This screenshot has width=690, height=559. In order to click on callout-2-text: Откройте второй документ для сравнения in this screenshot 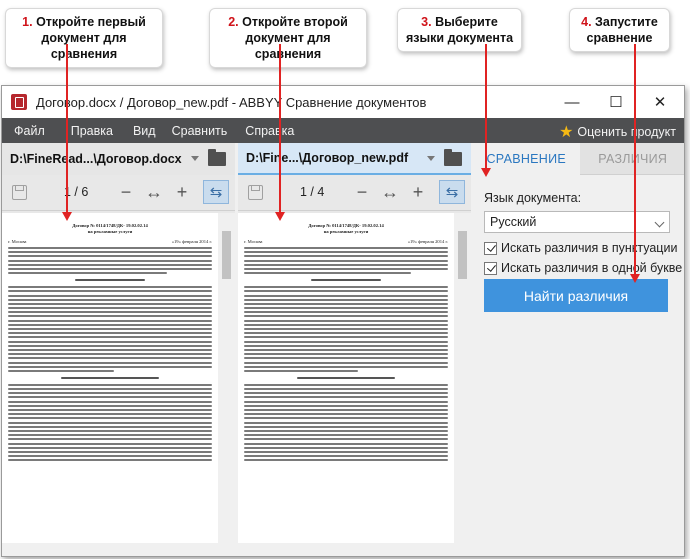, I will do `click(295, 38)`.